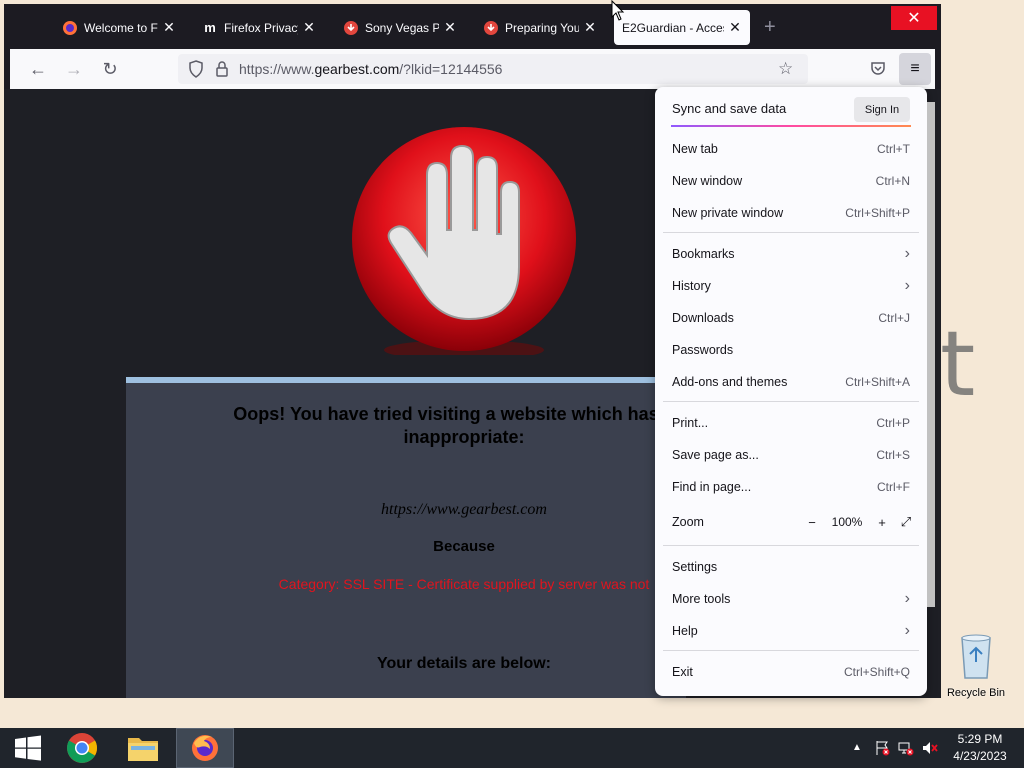 This screenshot has height=768, width=1024. I want to click on menu-settings: Settings, so click(791, 567).